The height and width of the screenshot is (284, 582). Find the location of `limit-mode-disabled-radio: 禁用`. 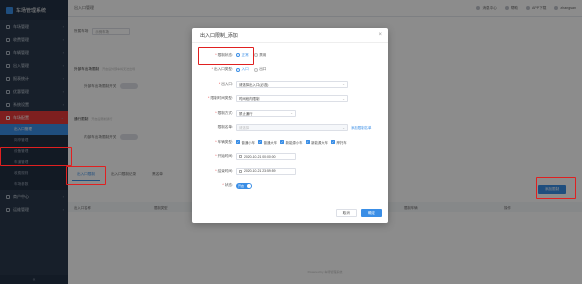

limit-mode-disabled-radio: 禁用 is located at coordinates (259, 55).